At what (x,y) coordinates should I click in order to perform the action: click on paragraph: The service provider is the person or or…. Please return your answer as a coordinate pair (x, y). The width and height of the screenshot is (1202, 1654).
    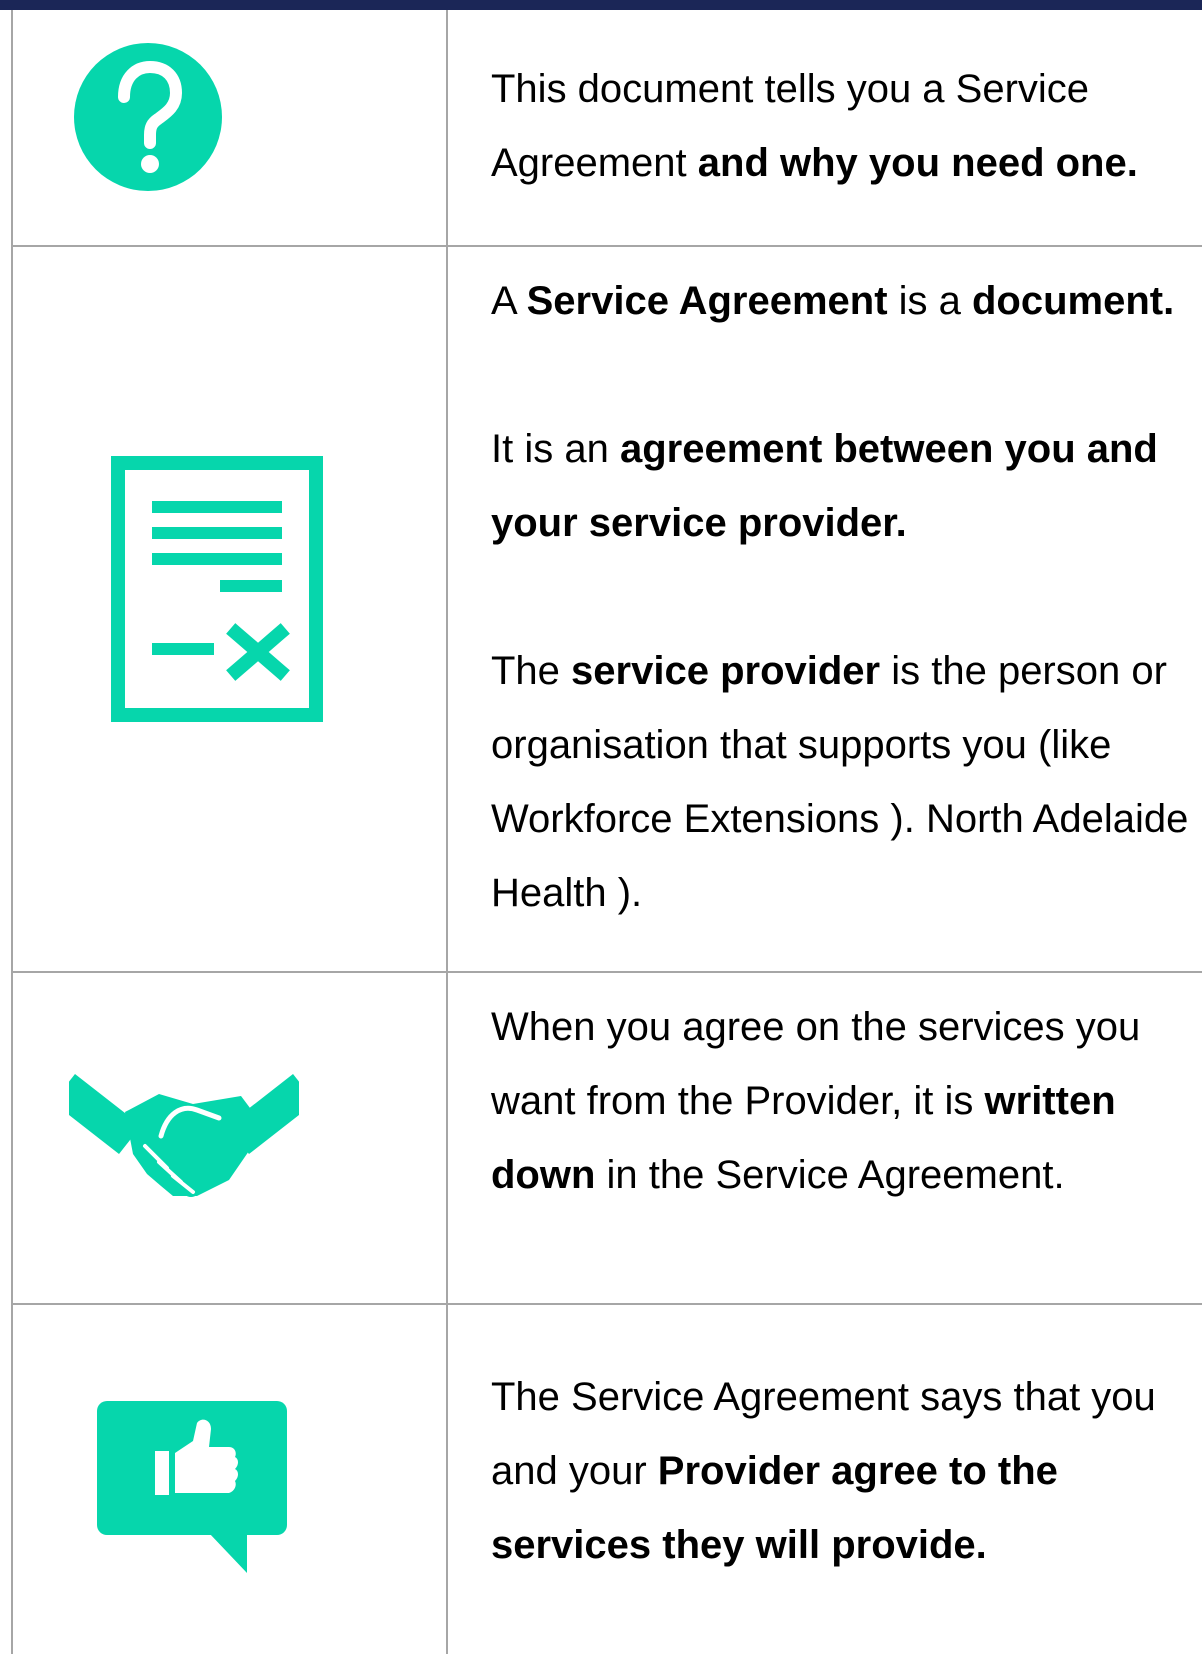
    Looking at the image, I should click on (846, 782).